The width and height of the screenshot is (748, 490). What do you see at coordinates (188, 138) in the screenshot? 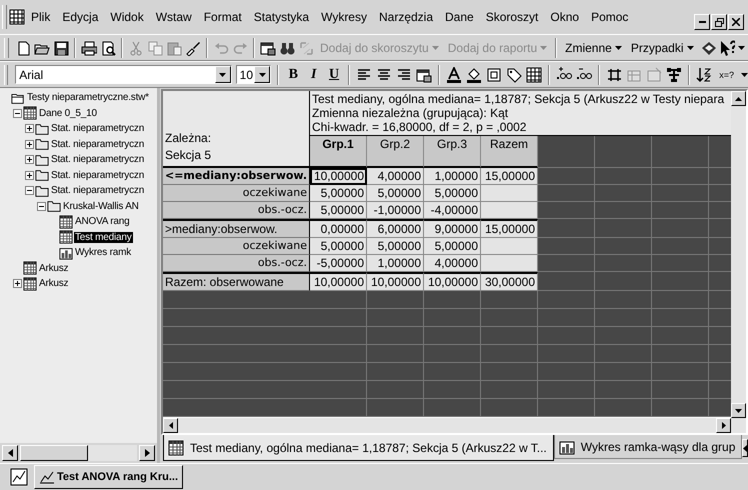
I see `dependent-variable-label: Zależna:` at bounding box center [188, 138].